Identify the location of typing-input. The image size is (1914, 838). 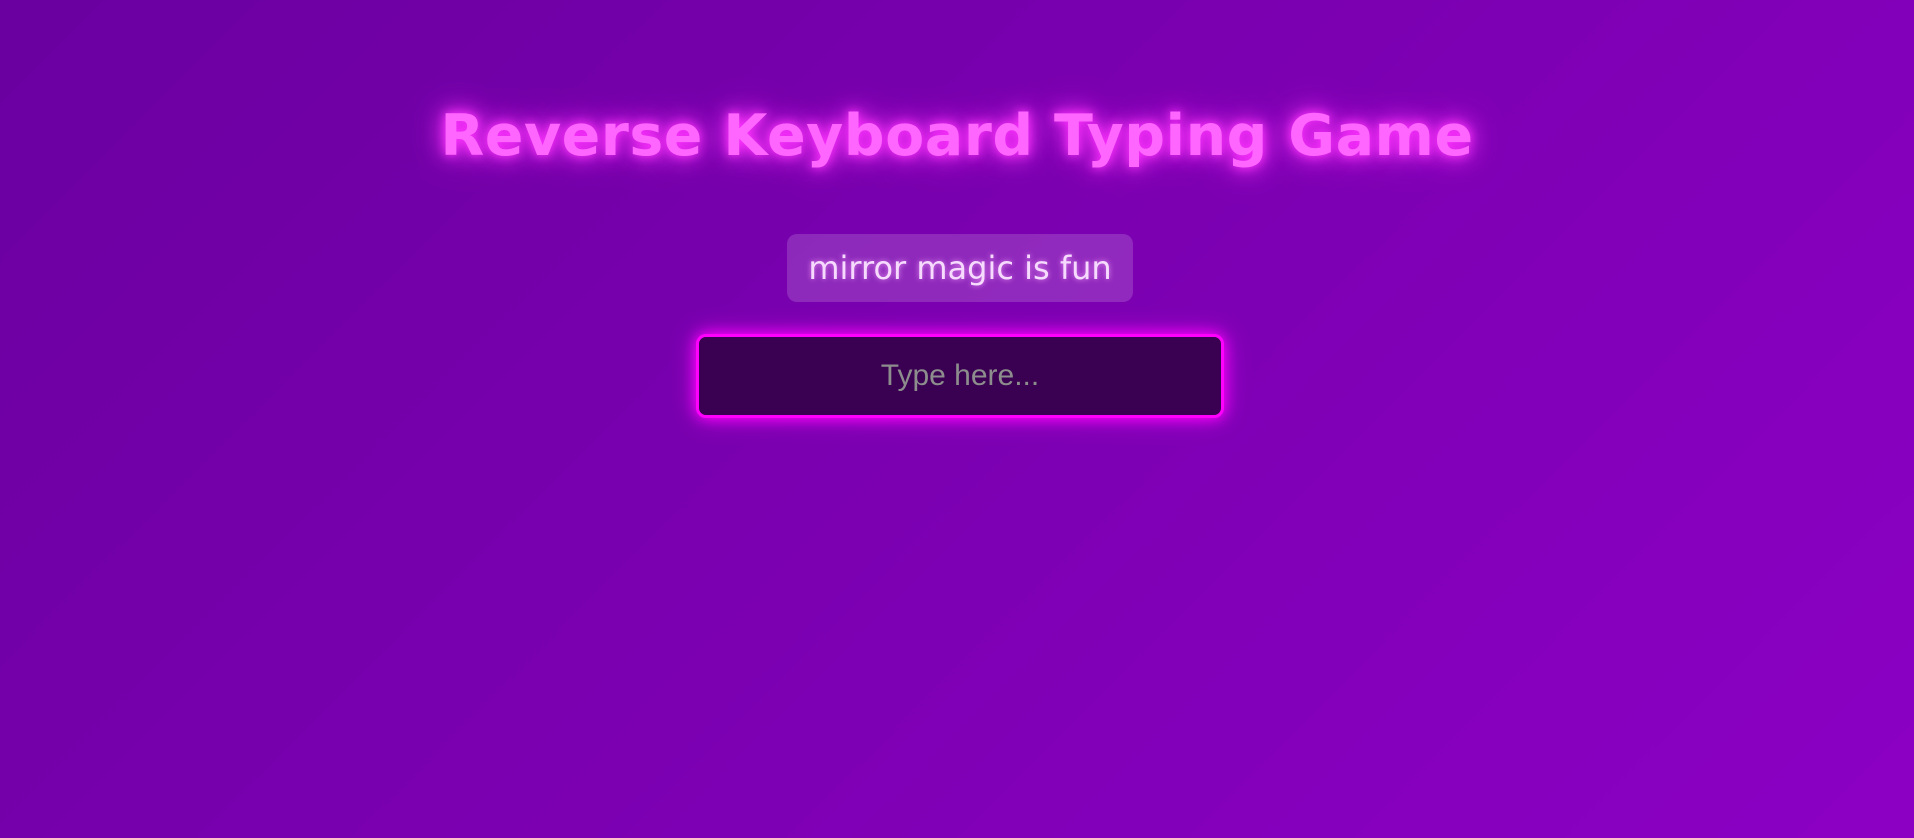
(960, 376).